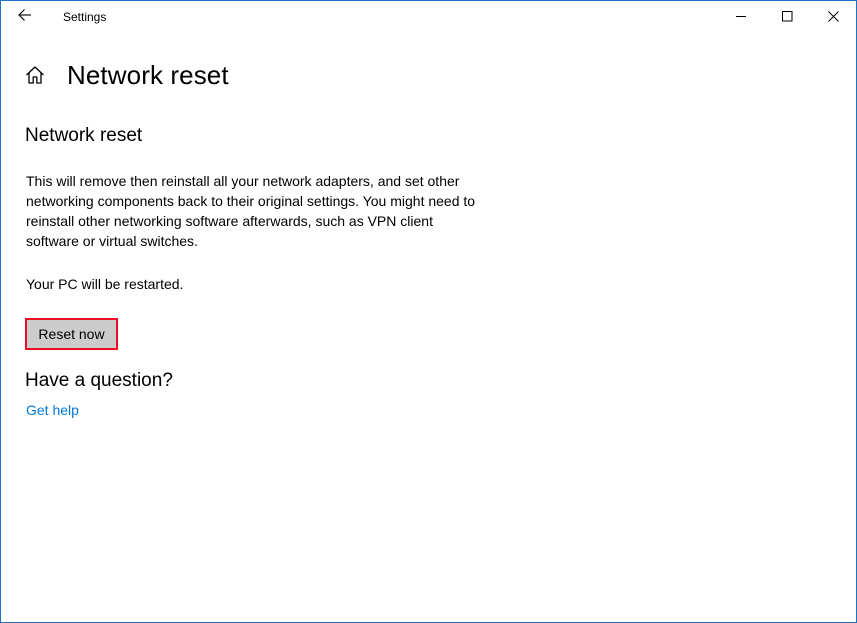 This screenshot has width=857, height=623. What do you see at coordinates (99, 380) in the screenshot?
I see `help-section-title: Have a question?` at bounding box center [99, 380].